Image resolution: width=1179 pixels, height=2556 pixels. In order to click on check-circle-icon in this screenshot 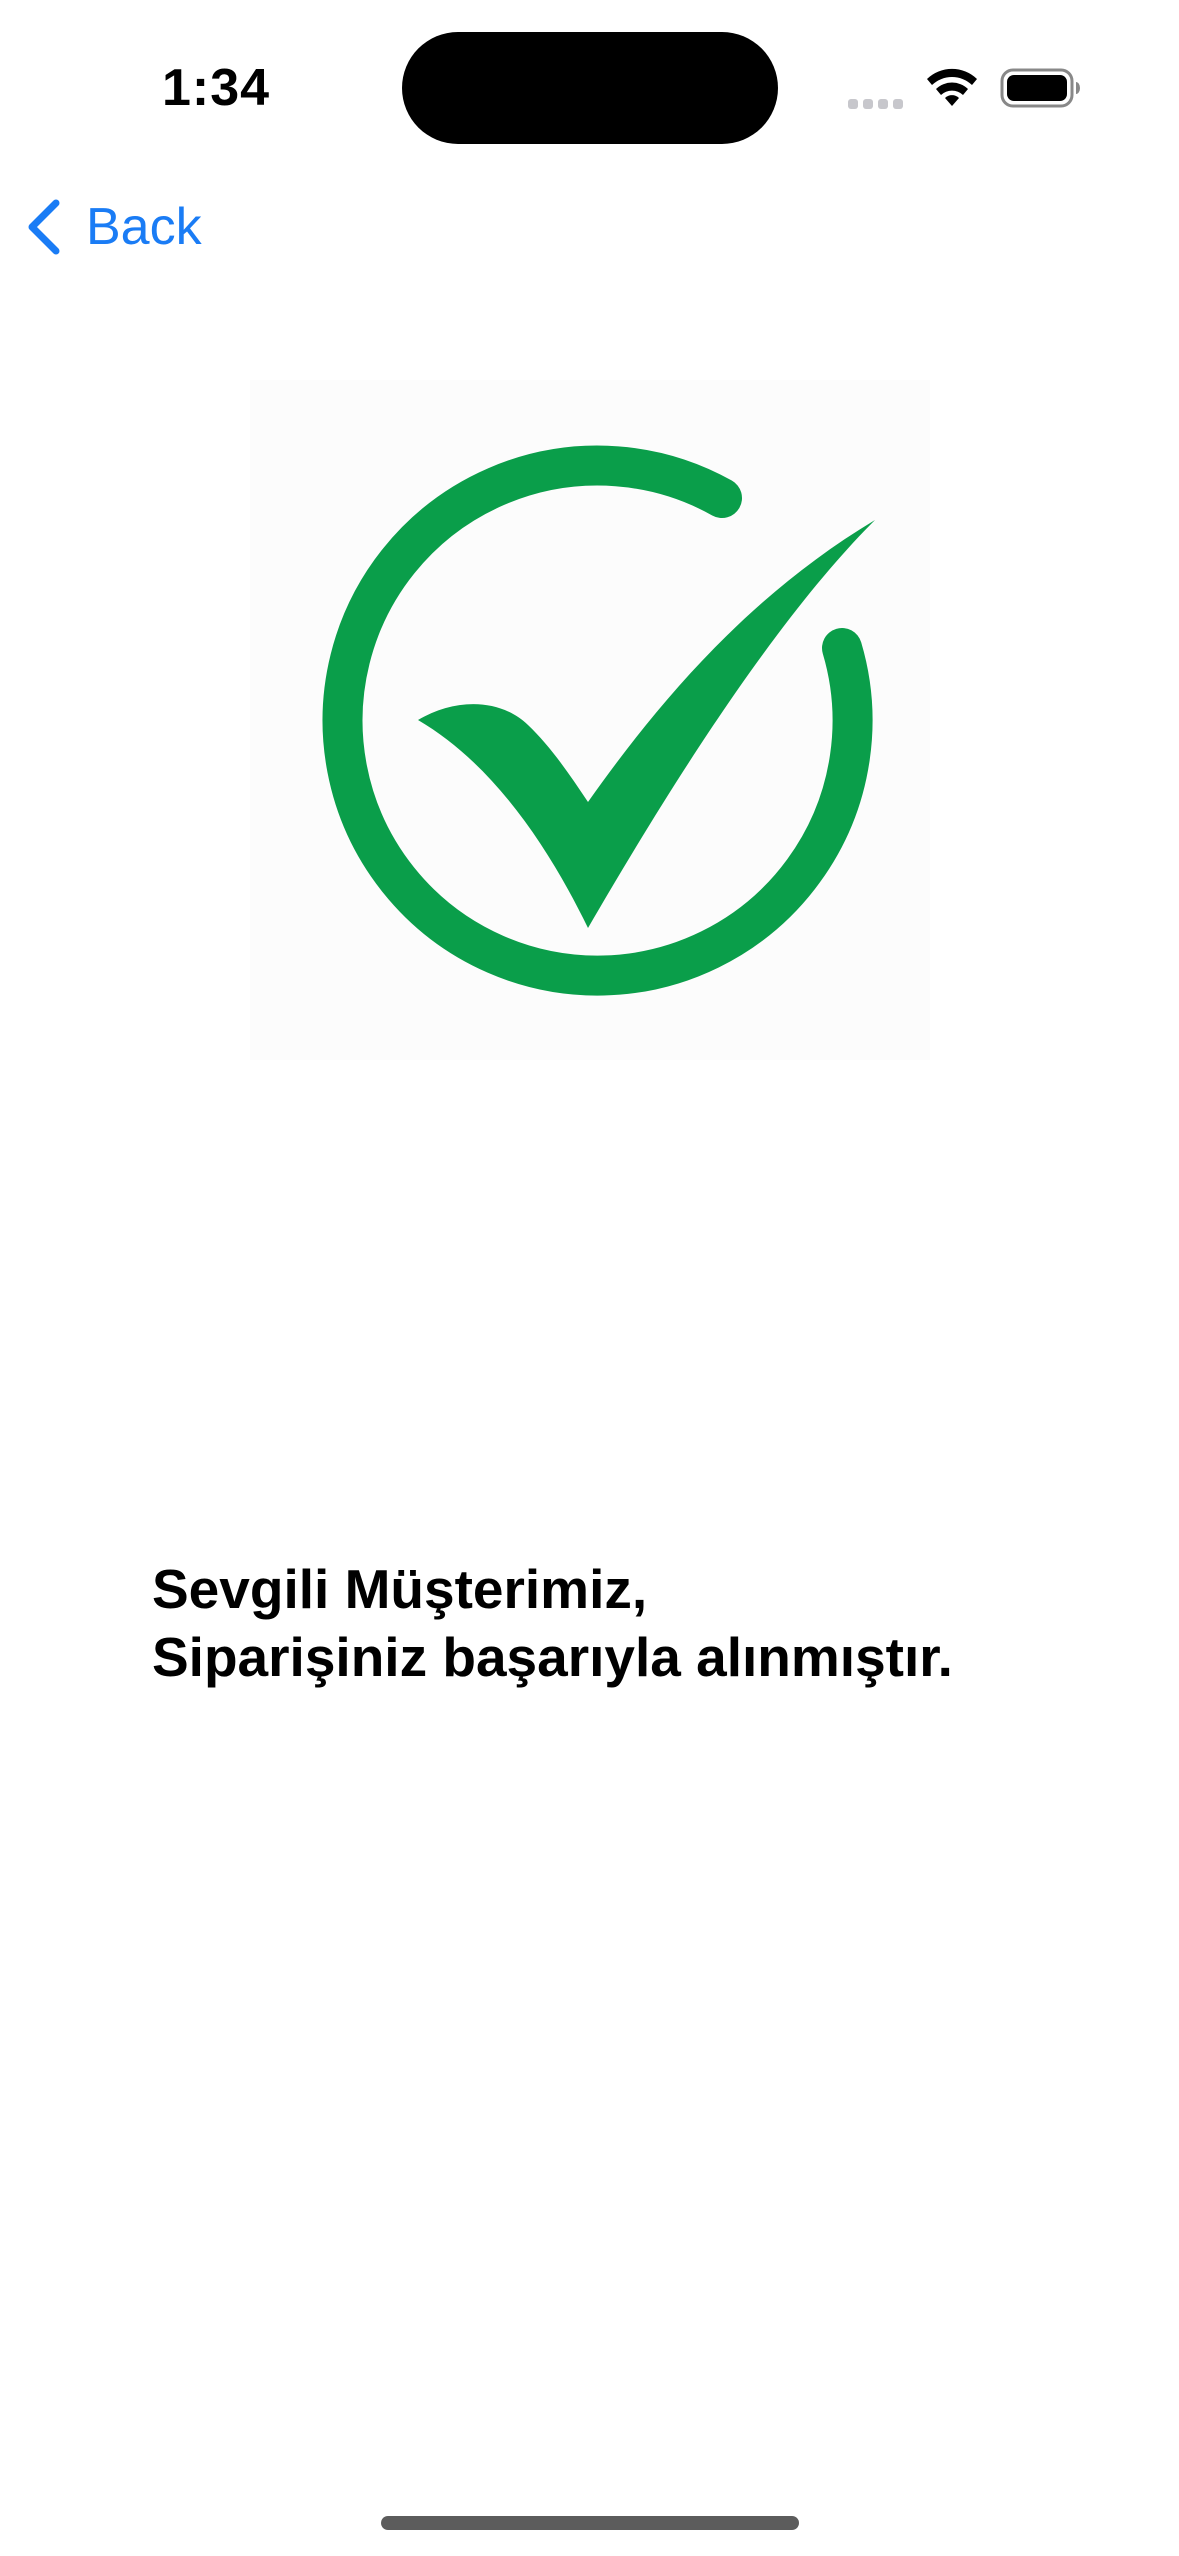, I will do `click(598, 720)`.